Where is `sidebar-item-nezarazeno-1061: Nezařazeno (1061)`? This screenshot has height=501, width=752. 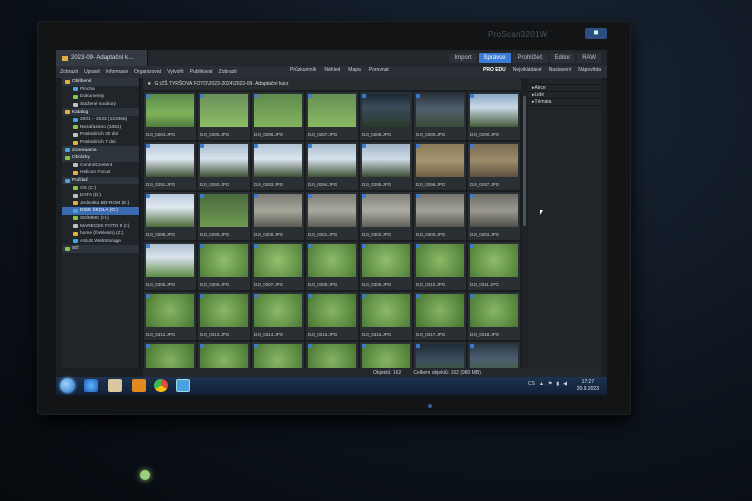 sidebar-item-nezarazeno-1061: Nezařazeno (1061) is located at coordinates (100, 128).